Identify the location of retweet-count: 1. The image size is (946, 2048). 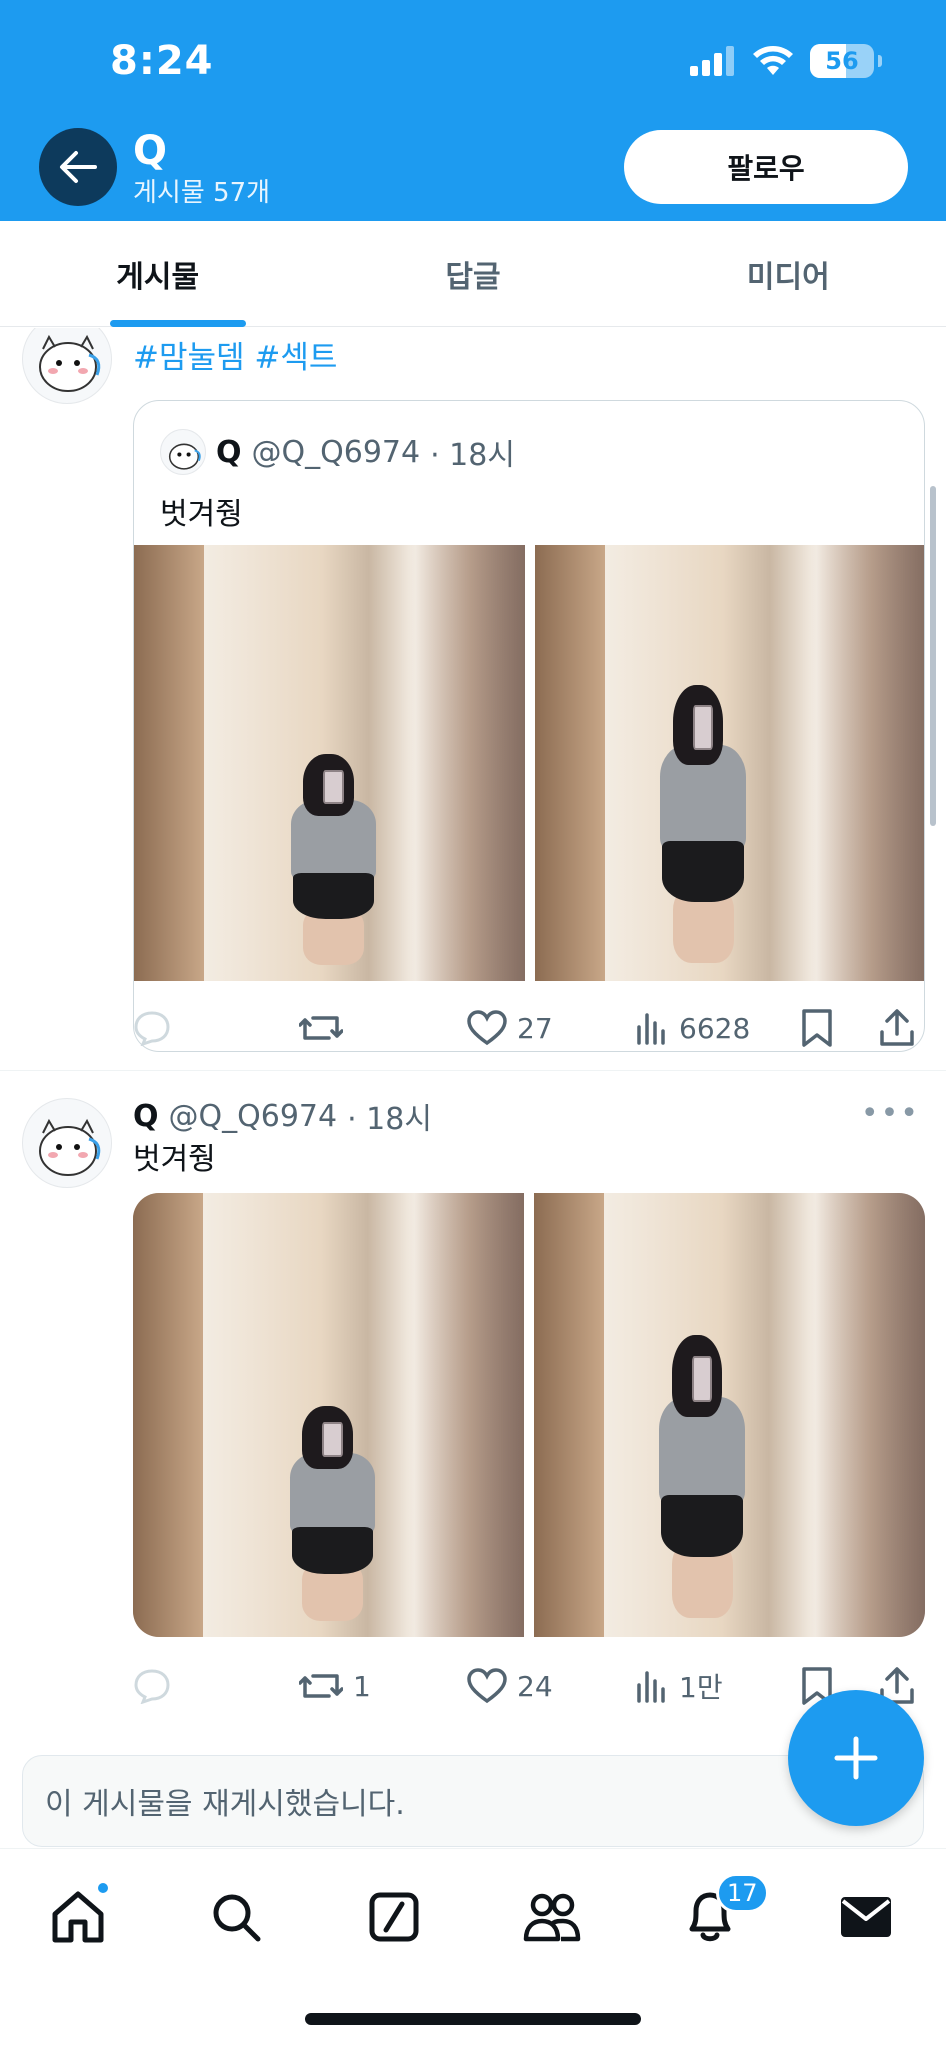
(362, 1686).